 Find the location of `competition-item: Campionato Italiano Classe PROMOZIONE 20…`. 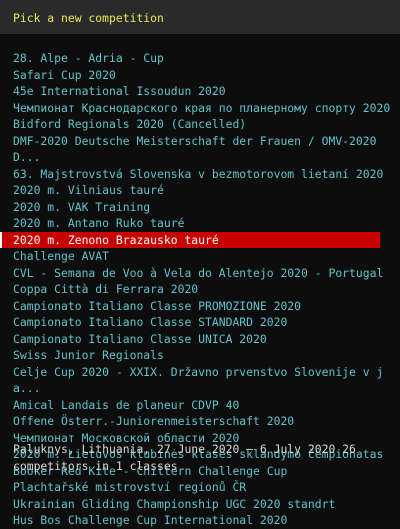

competition-item: Campionato Italiano Classe PROMOZIONE 20… is located at coordinates (200, 306).